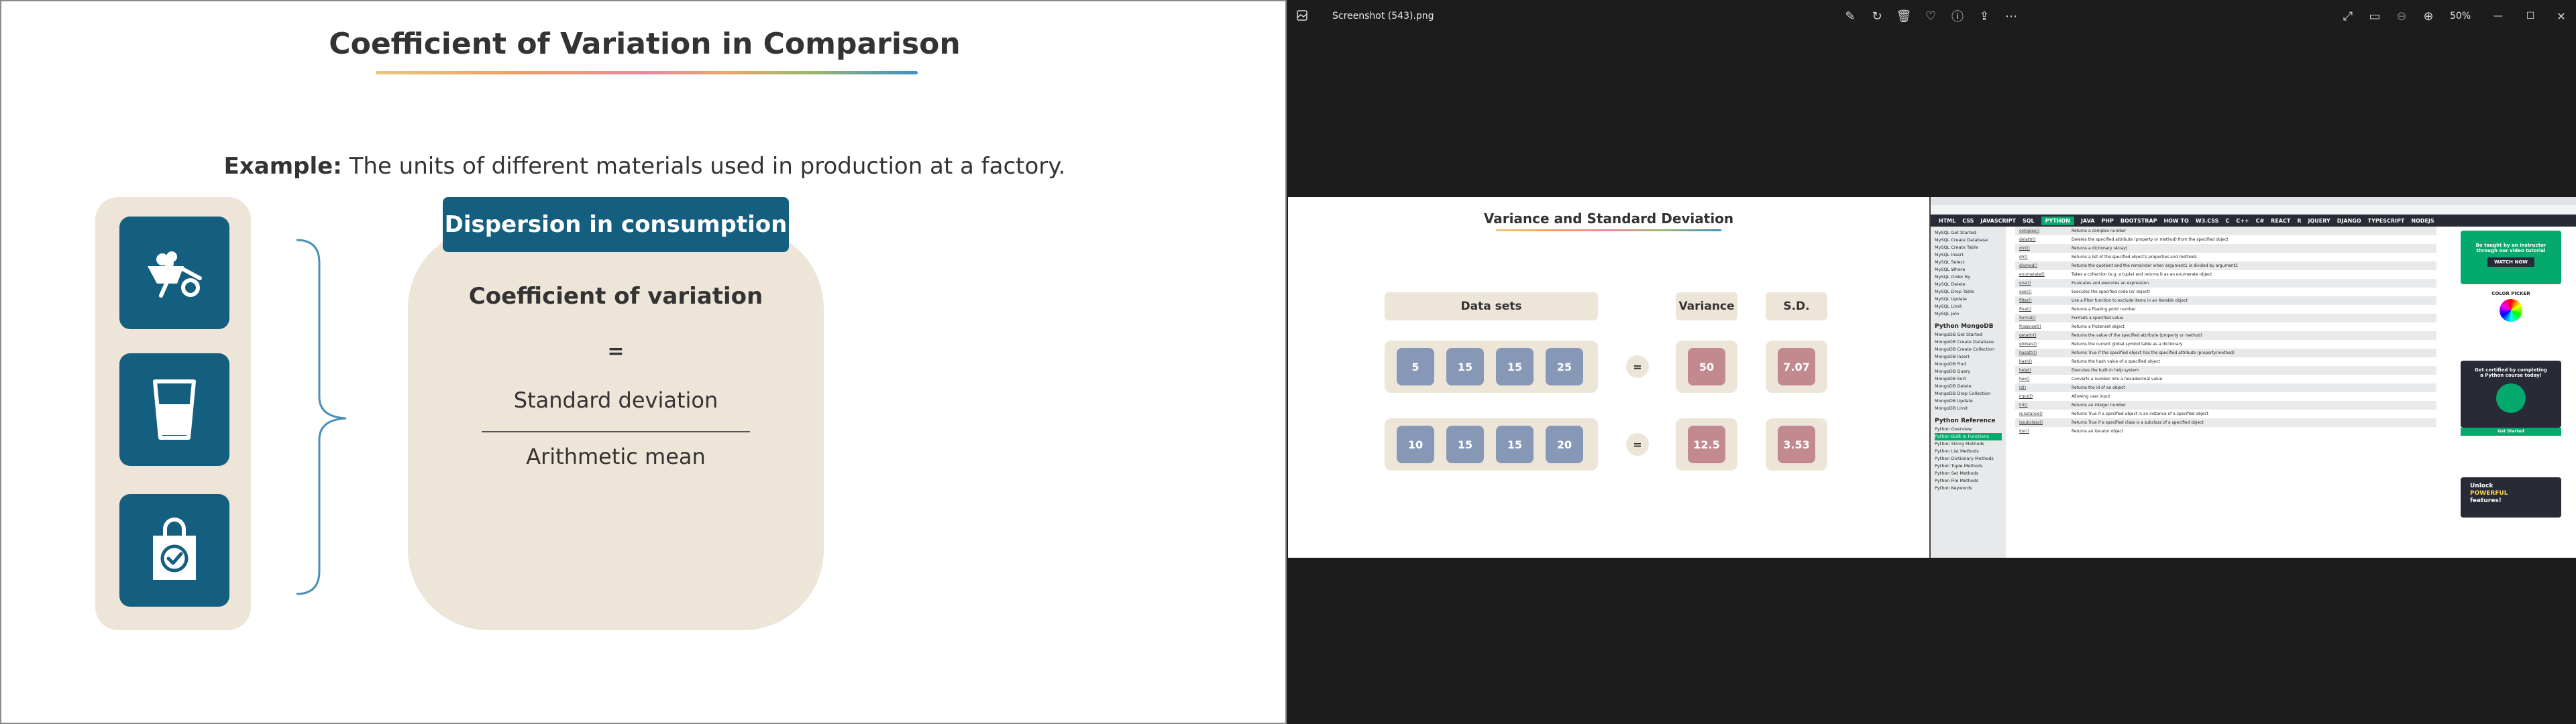  What do you see at coordinates (2043, 397) in the screenshot?
I see `function-link: input()` at bounding box center [2043, 397].